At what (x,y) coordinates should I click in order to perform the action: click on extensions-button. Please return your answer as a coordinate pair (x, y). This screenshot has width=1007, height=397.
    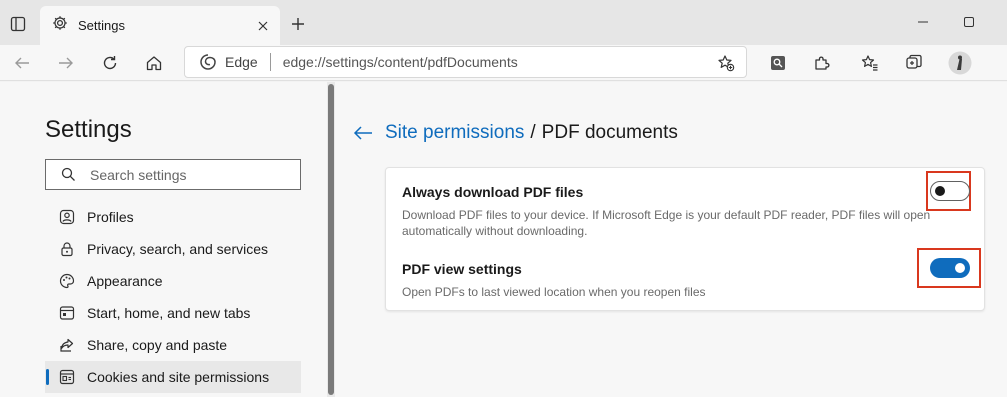
    Looking at the image, I should click on (822, 63).